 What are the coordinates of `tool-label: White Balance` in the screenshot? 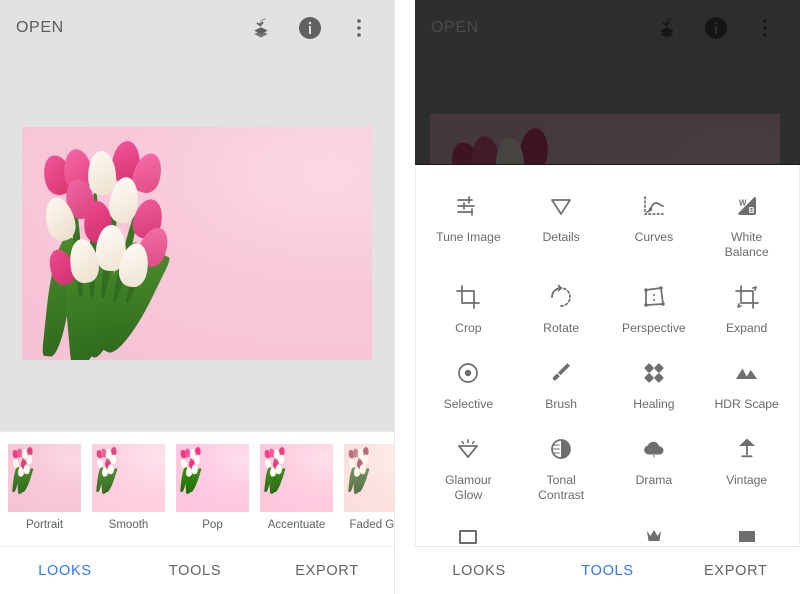 It's located at (746, 244).